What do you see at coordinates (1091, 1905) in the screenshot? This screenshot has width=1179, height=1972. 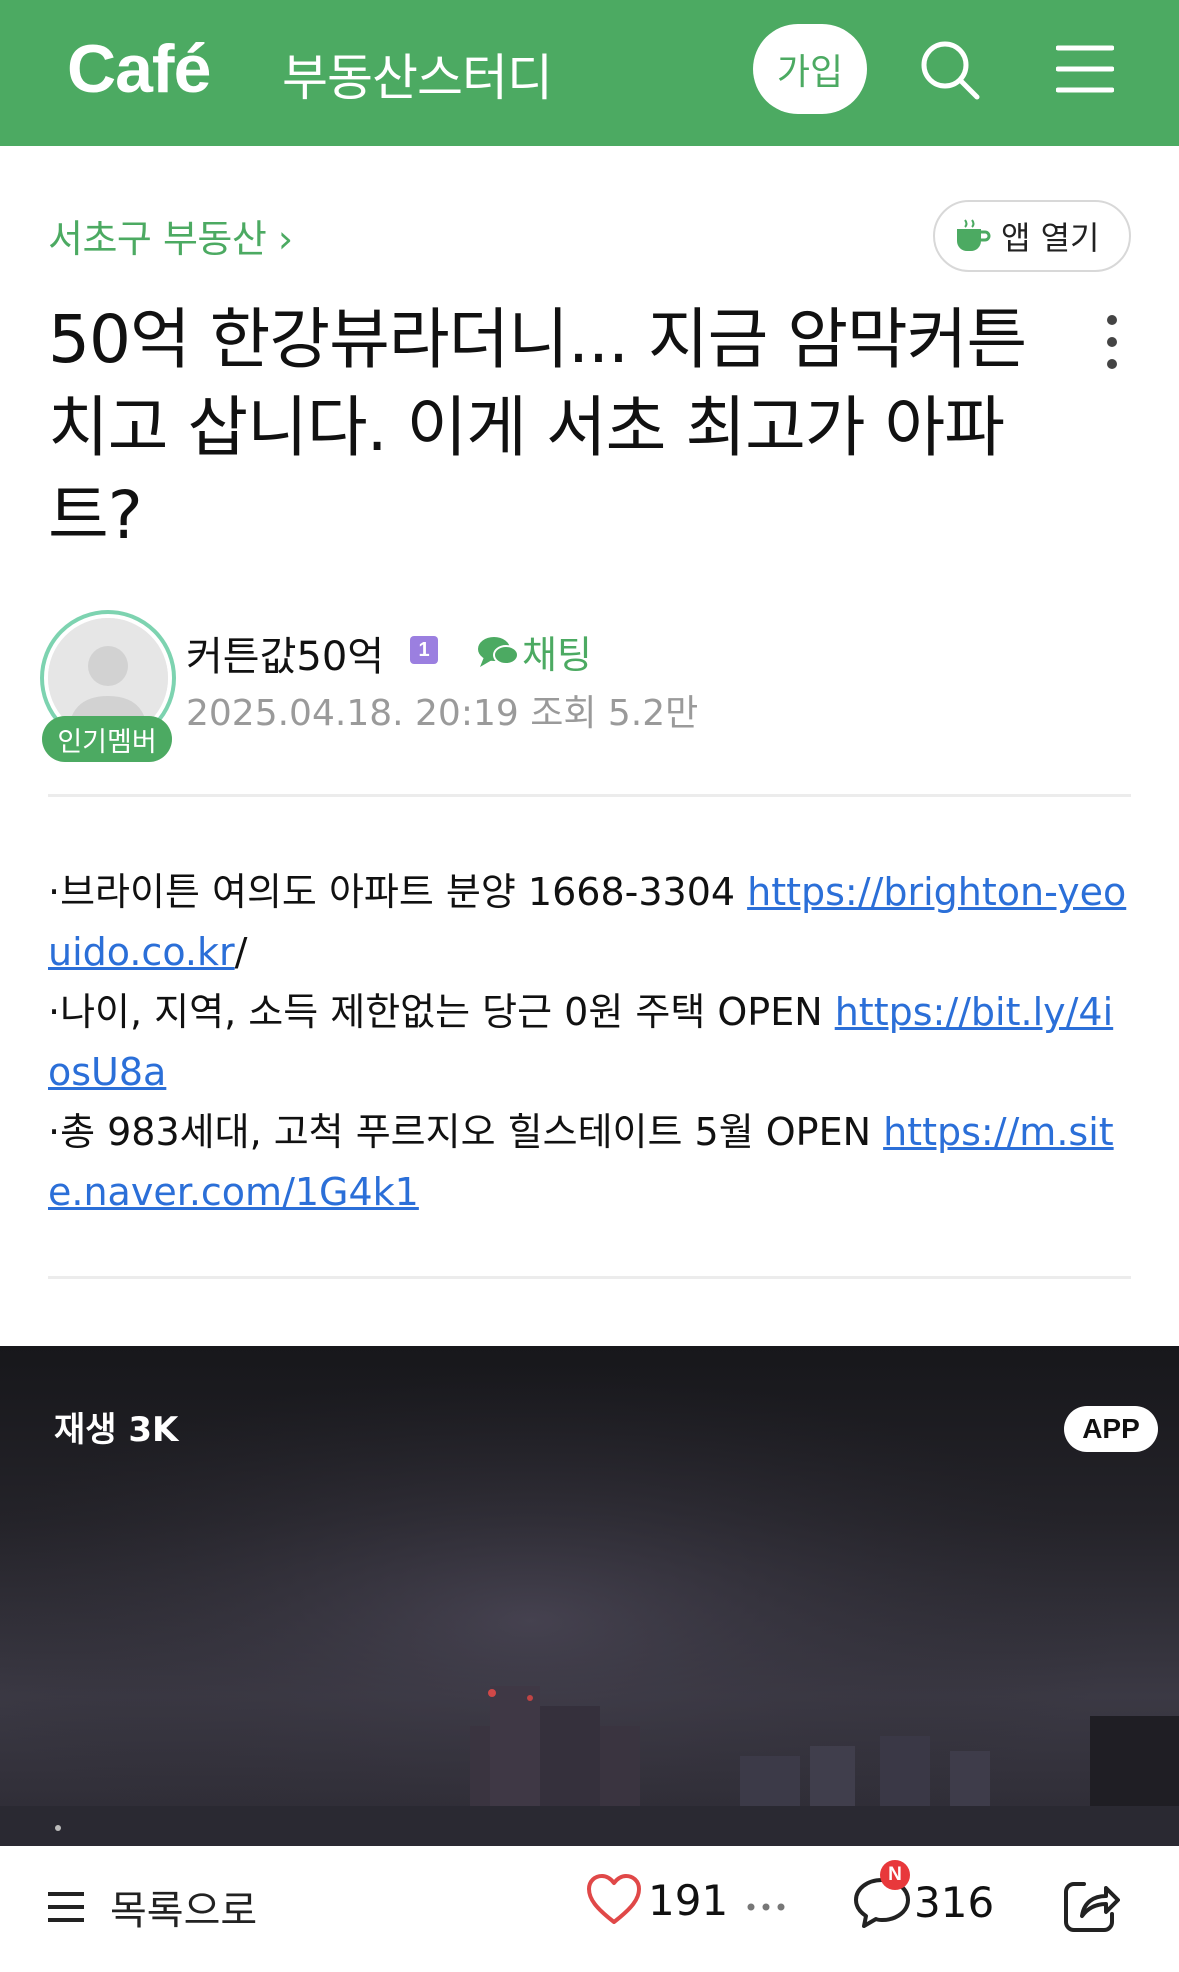 I see `share-icon` at bounding box center [1091, 1905].